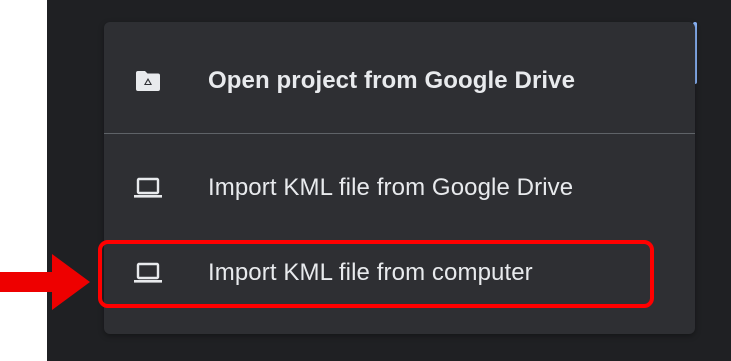  Describe the element at coordinates (391, 187) in the screenshot. I see `menu-item-label: Import KML file from Google Drive` at that location.